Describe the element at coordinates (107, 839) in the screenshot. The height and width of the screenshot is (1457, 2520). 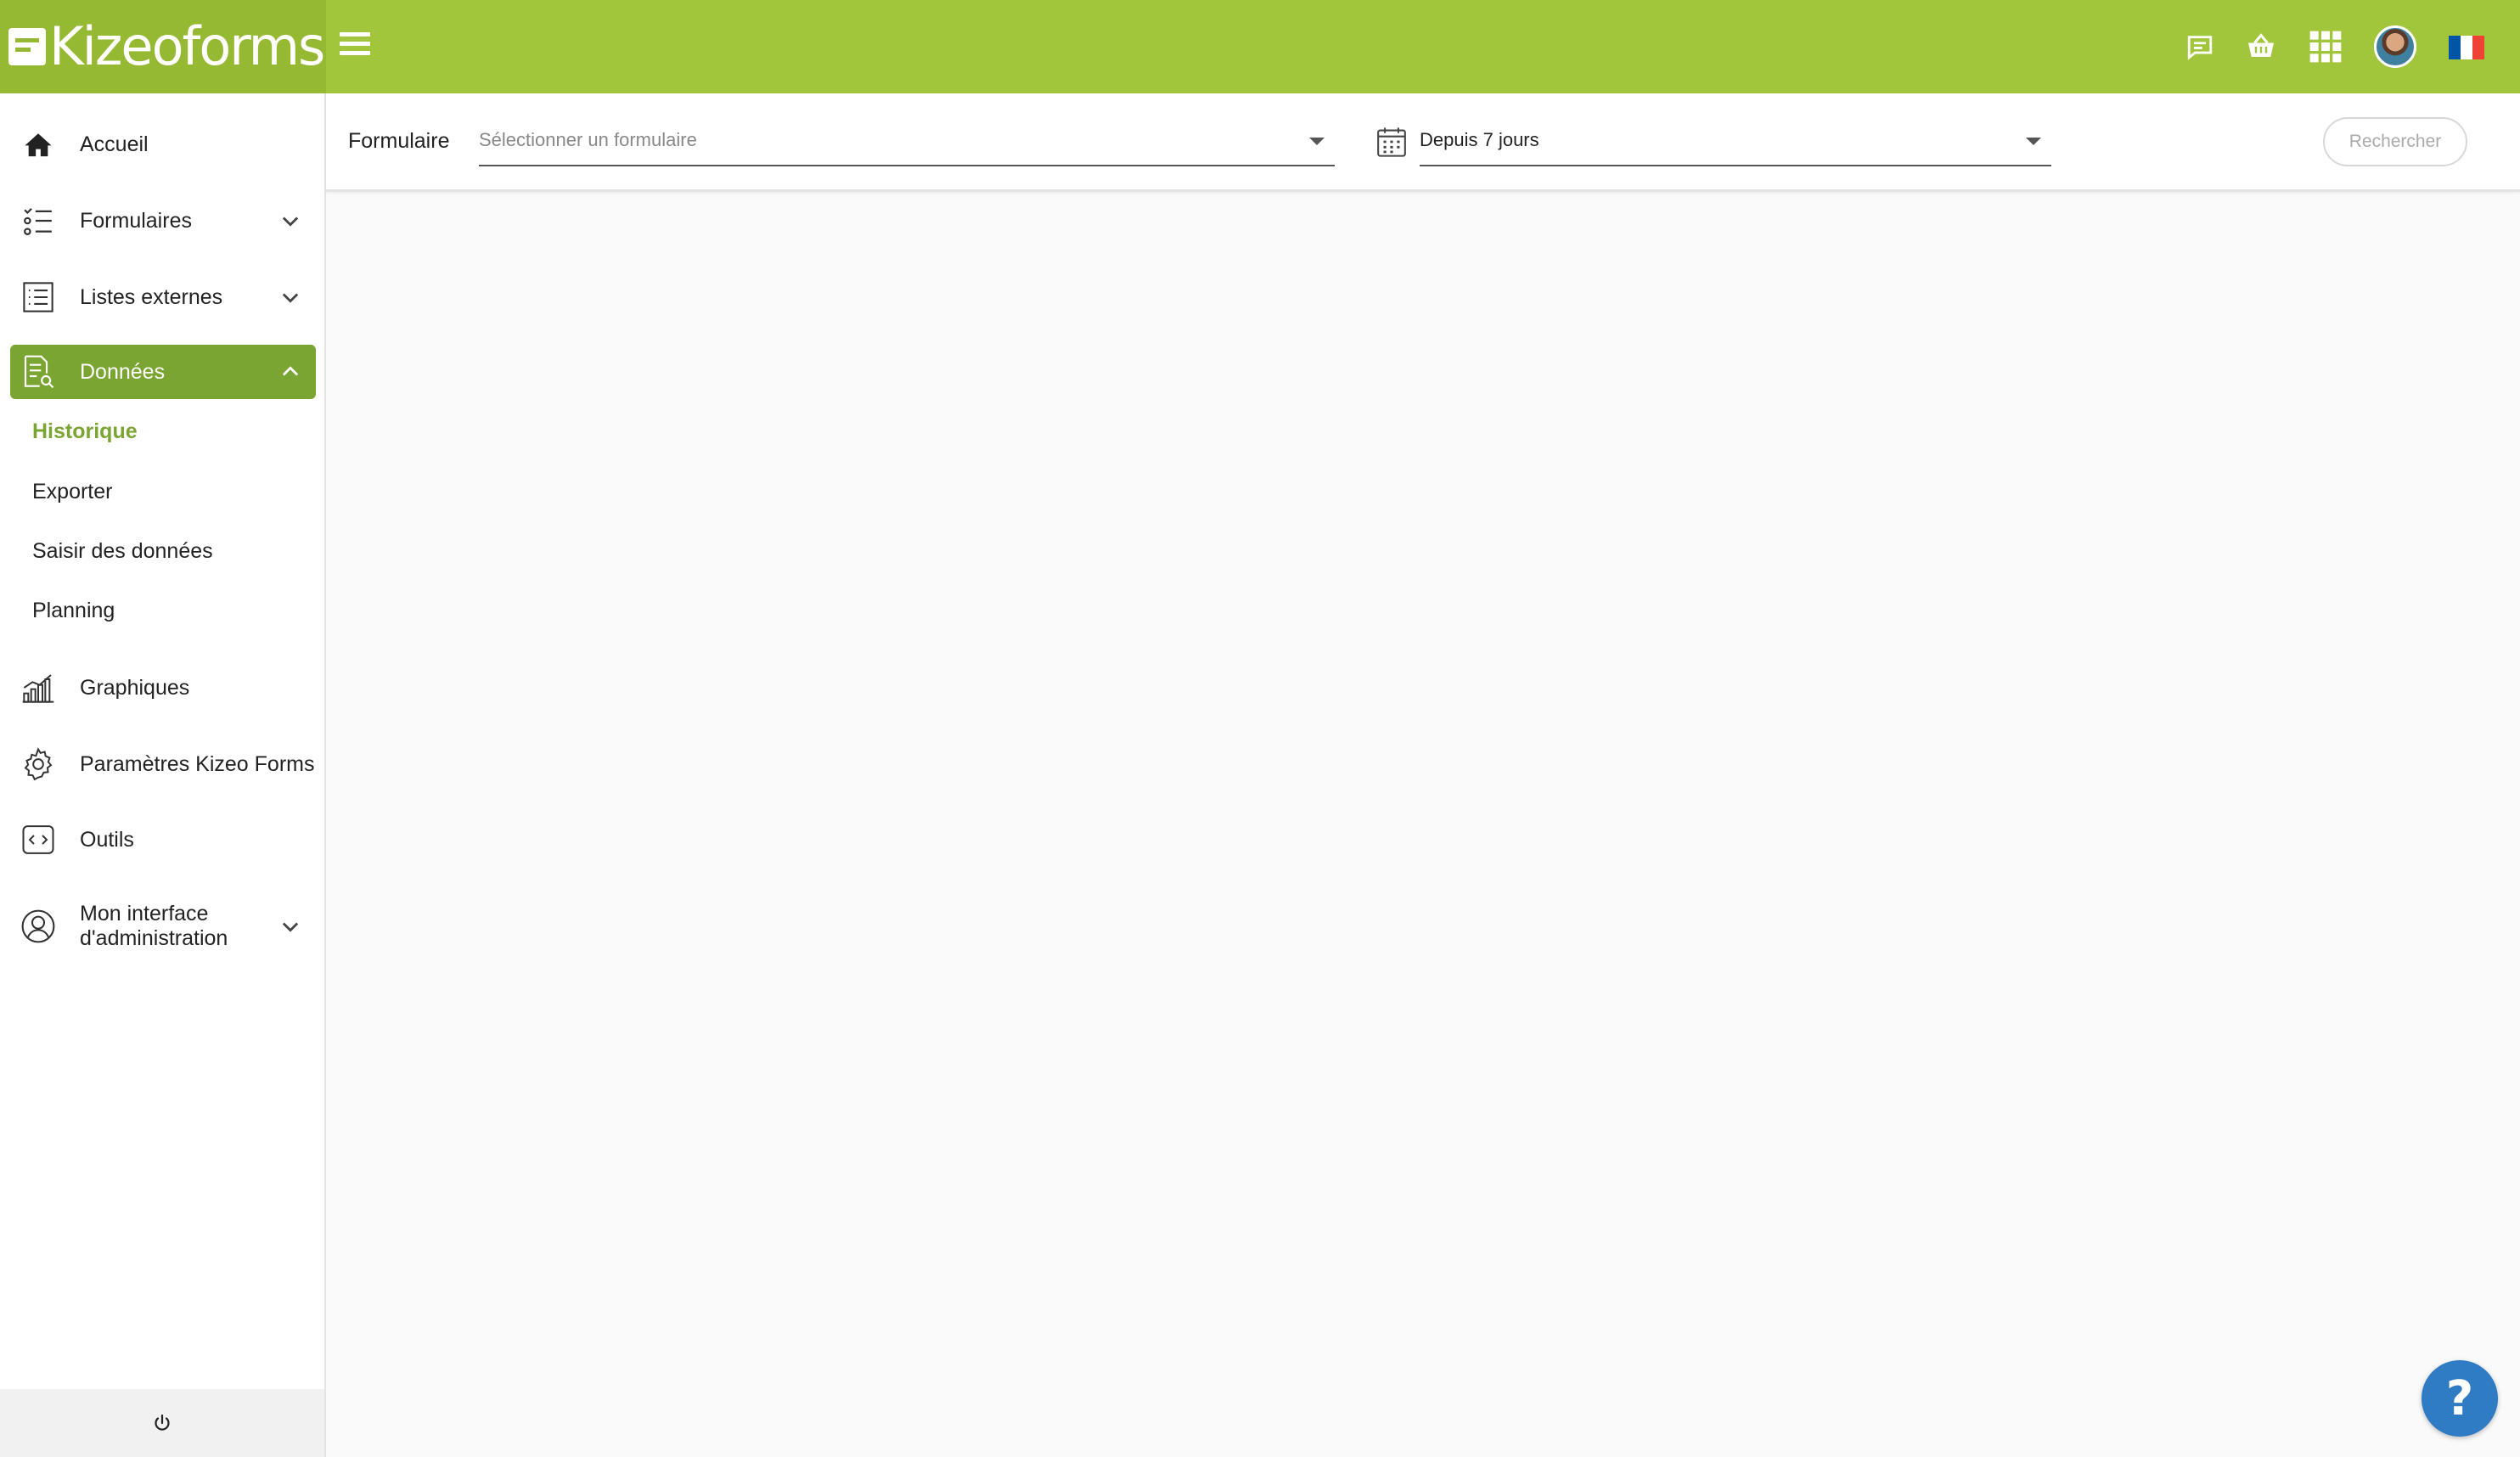
I see `sidebar-item-label: Outils` at that location.